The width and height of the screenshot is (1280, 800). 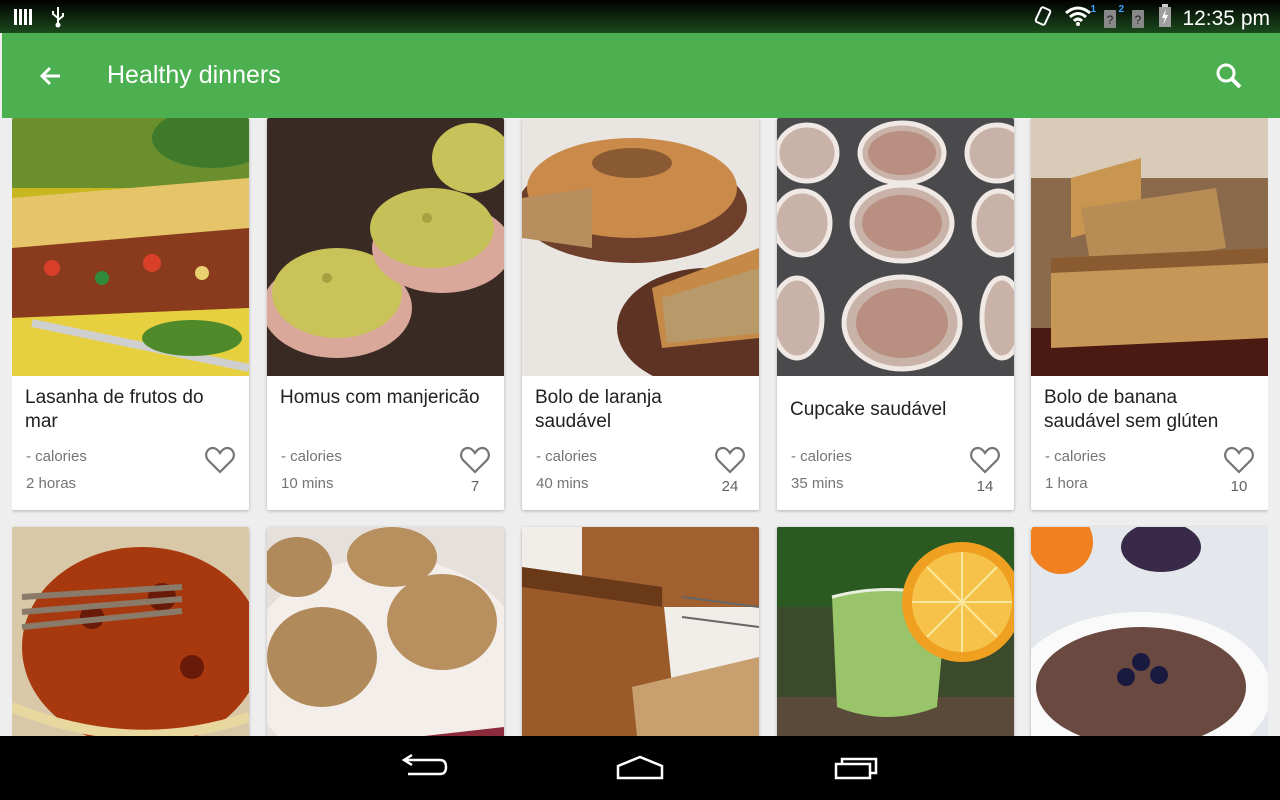 I want to click on recipe-name: Homus com manjericão, so click(x=380, y=397).